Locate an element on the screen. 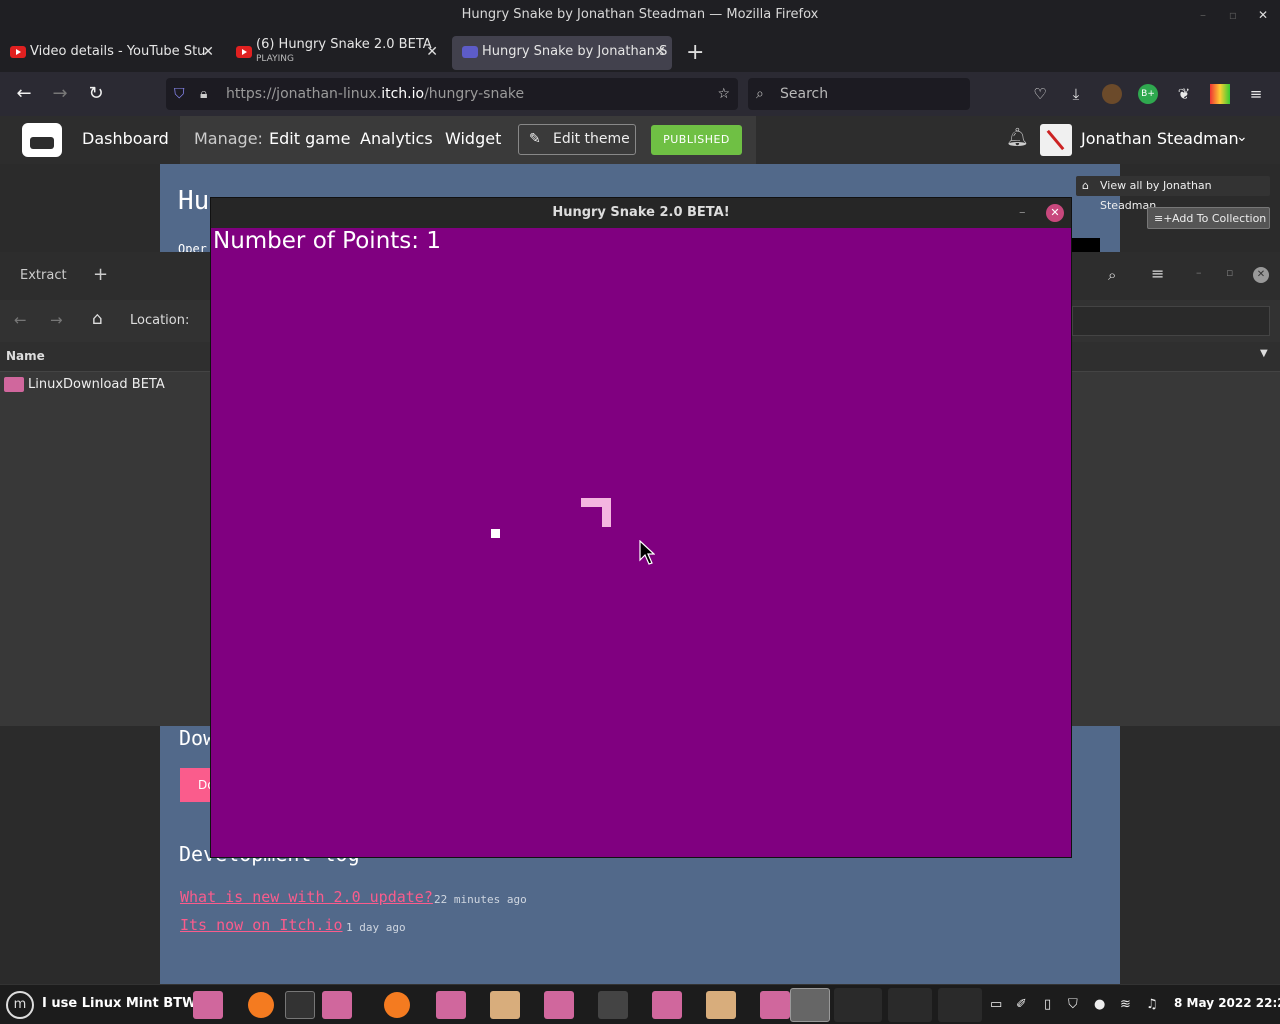 This screenshot has width=1280, height=1024. devlog-post-link: Its now on Itch.io is located at coordinates (261, 925).